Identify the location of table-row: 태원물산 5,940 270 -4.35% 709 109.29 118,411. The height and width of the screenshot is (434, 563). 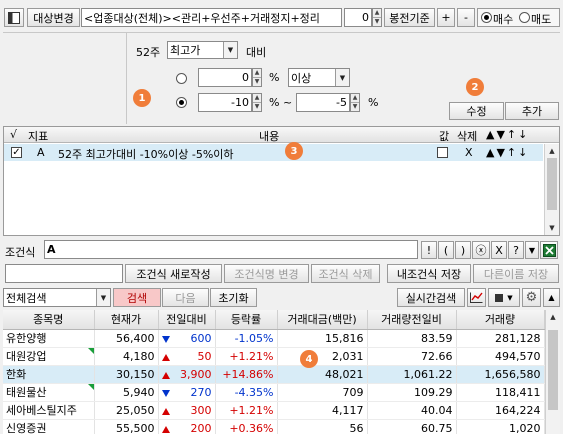
(274, 392).